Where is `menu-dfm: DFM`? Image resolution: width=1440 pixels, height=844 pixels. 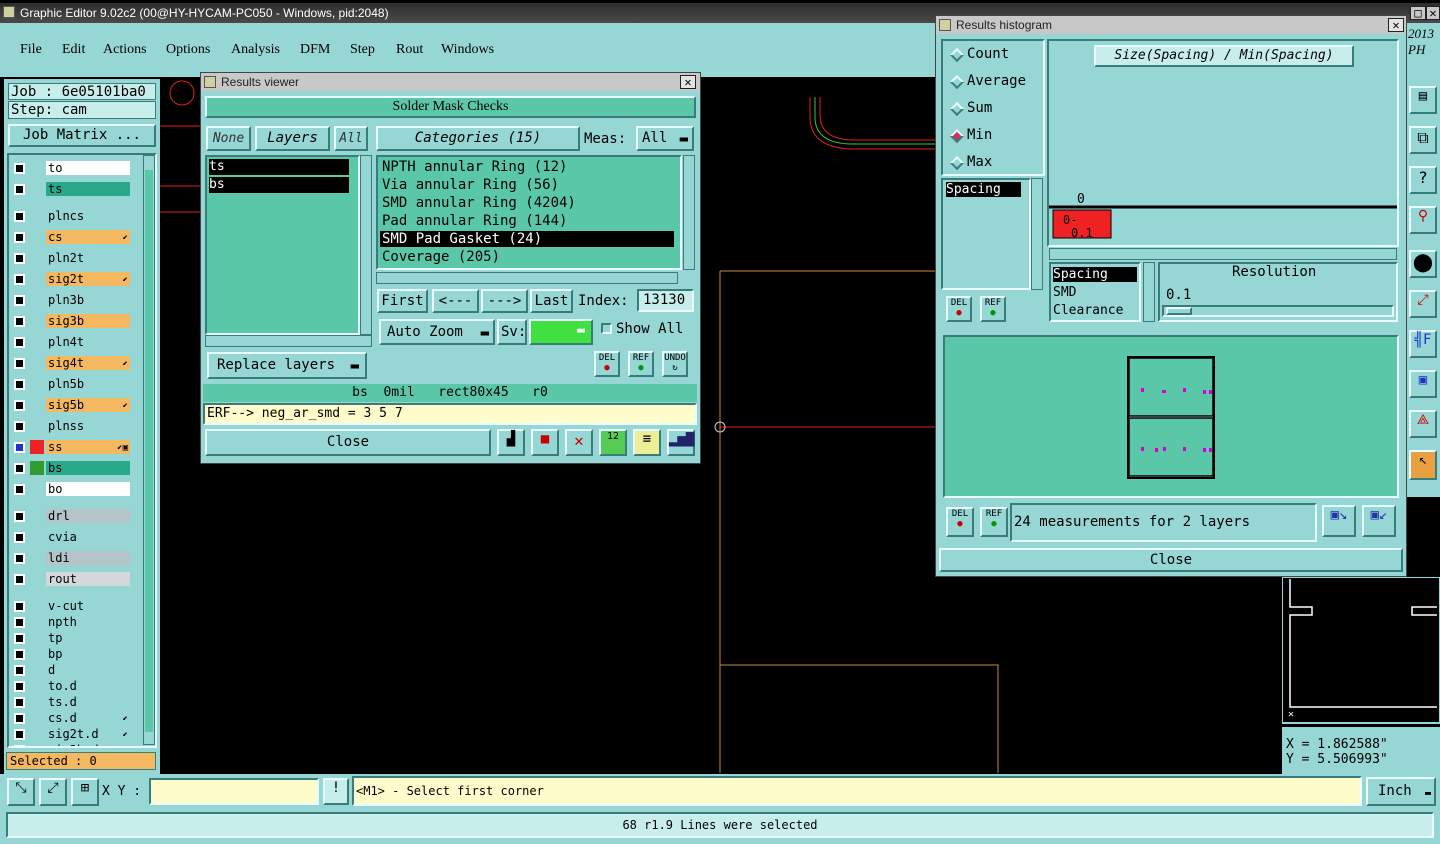 menu-dfm: DFM is located at coordinates (315, 50).